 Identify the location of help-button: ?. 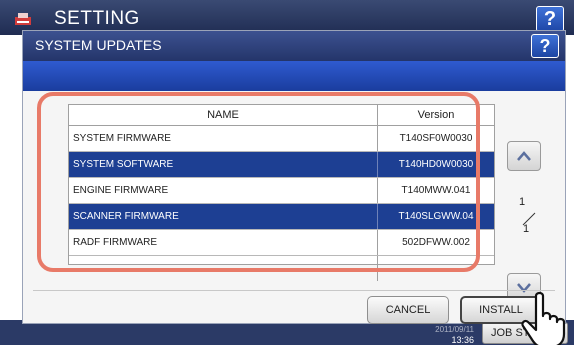
(545, 46).